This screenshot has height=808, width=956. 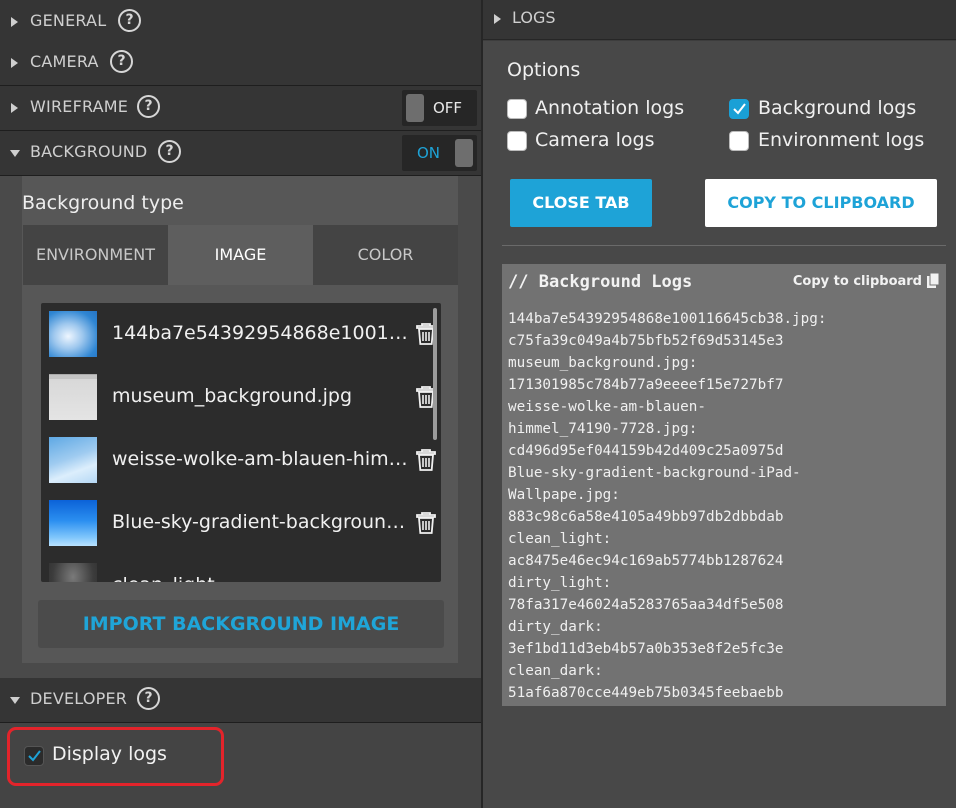 What do you see at coordinates (560, 539) in the screenshot?
I see `log-line: clean_light:` at bounding box center [560, 539].